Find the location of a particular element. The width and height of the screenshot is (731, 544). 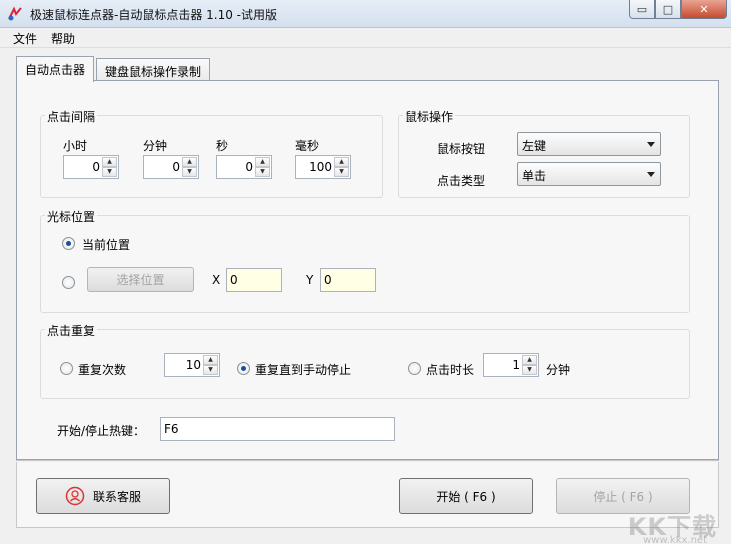

start-button: 开始 ( F6 ) is located at coordinates (466, 496).